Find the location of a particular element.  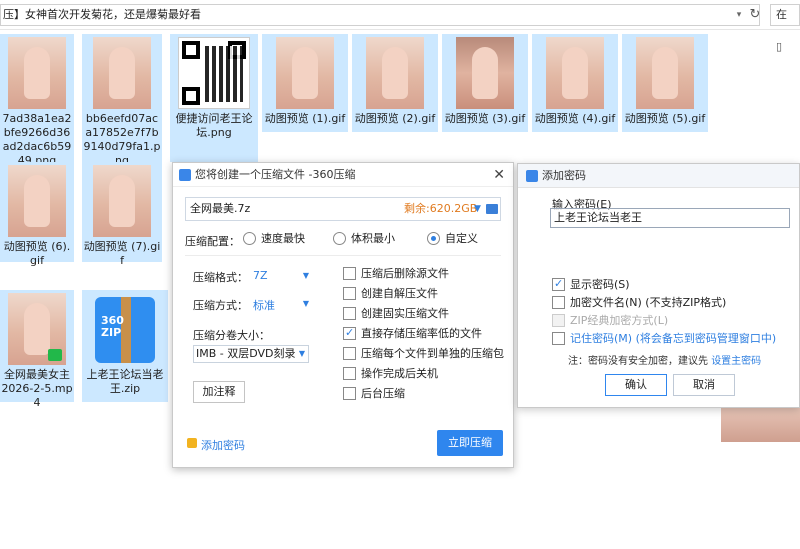

search-input: 在 is located at coordinates (785, 15).